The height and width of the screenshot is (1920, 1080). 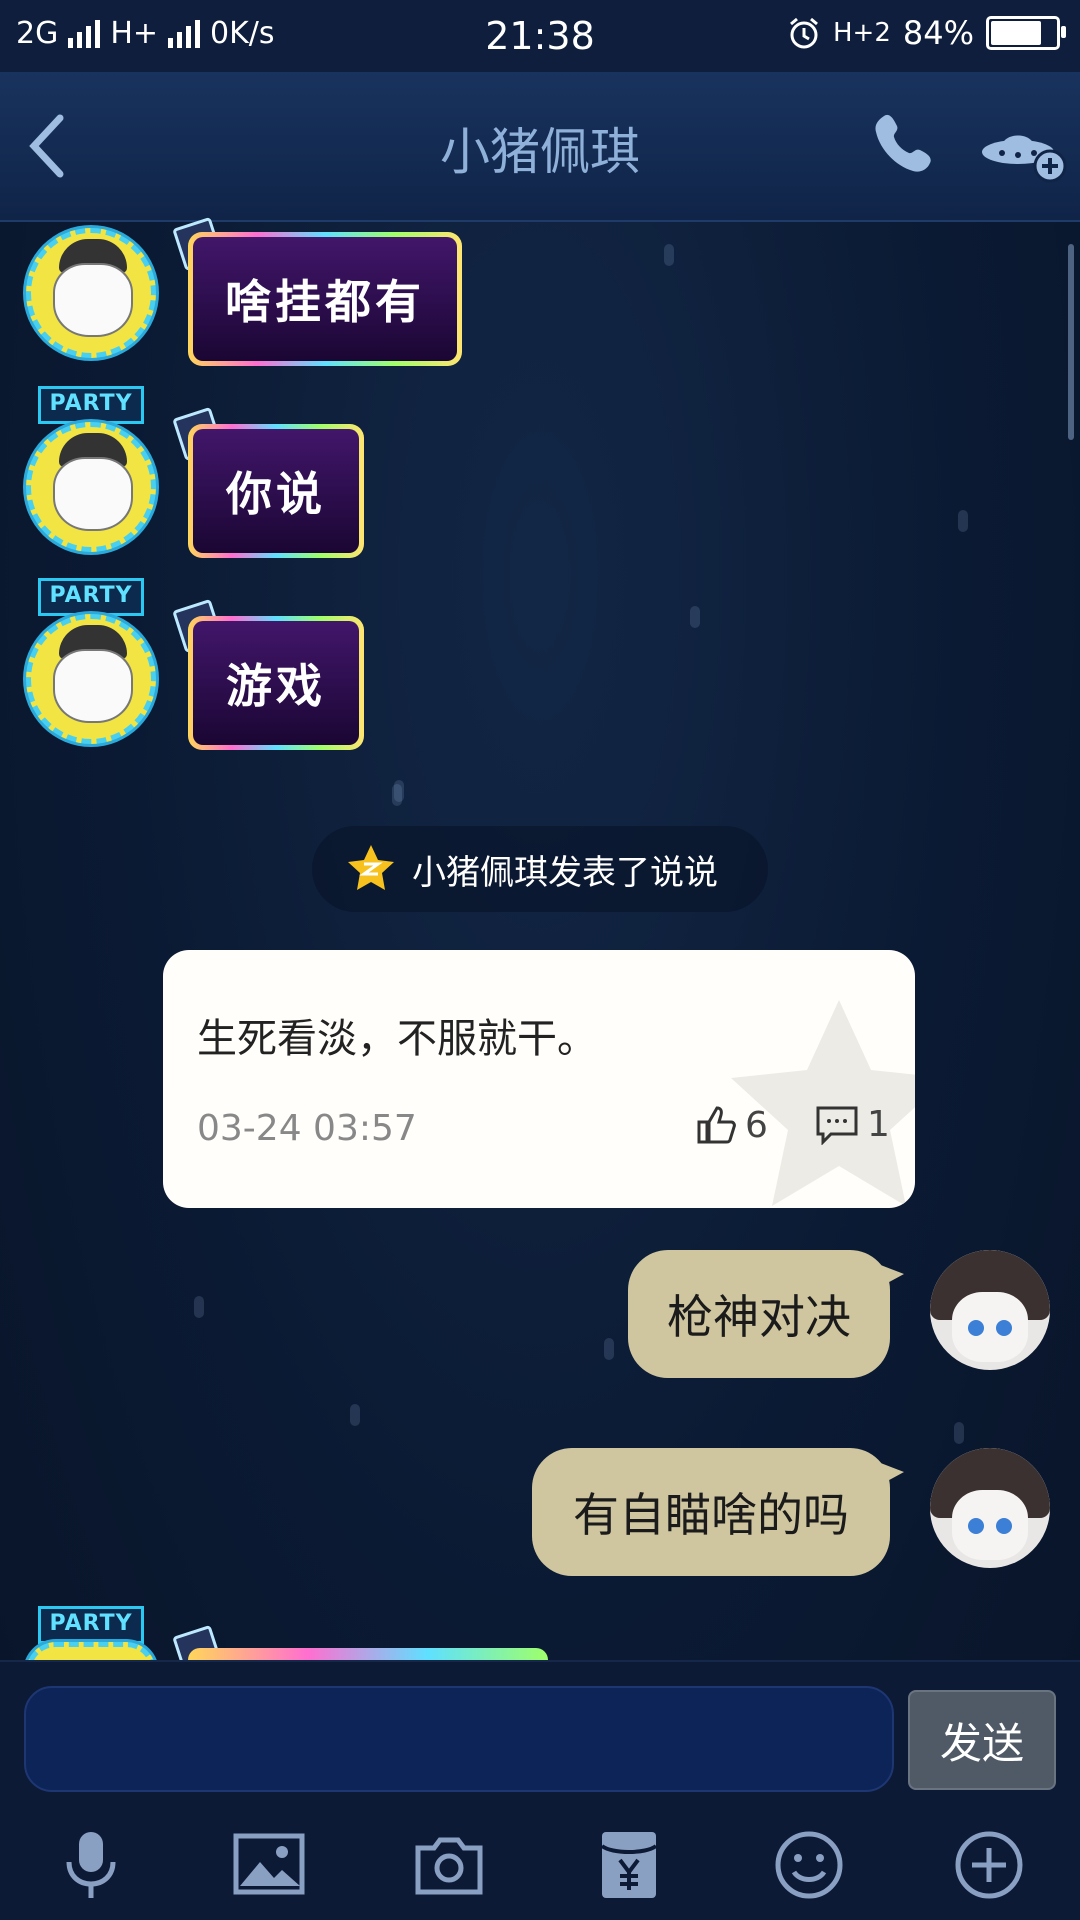 What do you see at coordinates (711, 1515) in the screenshot?
I see `message-text: 有自瞄啥的吗` at bounding box center [711, 1515].